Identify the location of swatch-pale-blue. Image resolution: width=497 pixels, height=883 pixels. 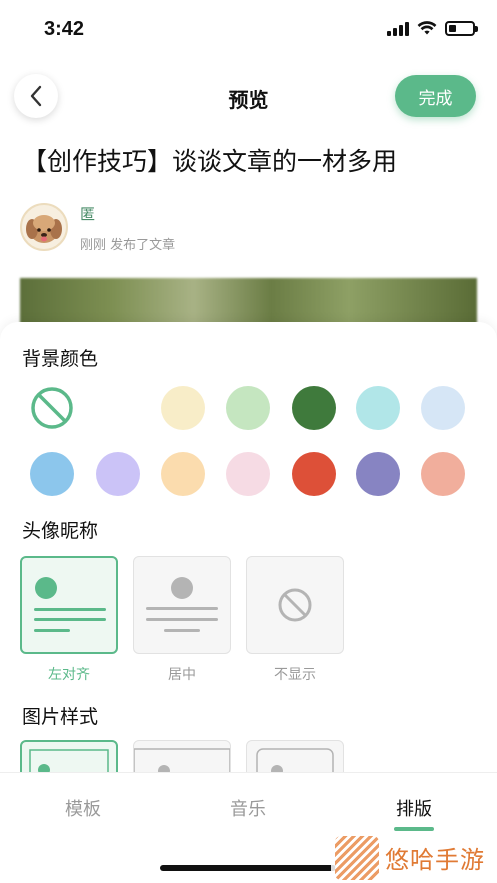
(443, 408).